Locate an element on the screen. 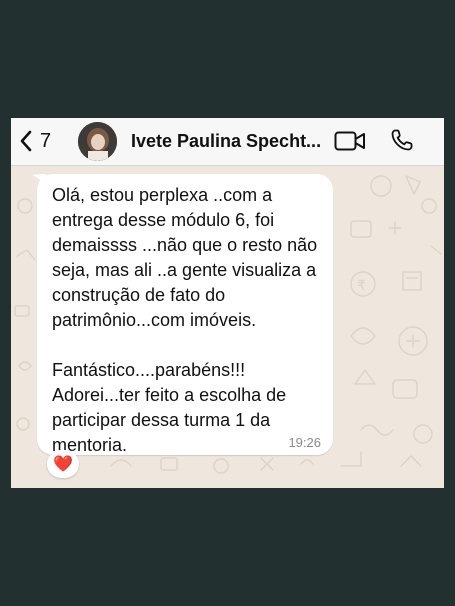 The height and width of the screenshot is (606, 455). unread-count: 7 is located at coordinates (46, 140).